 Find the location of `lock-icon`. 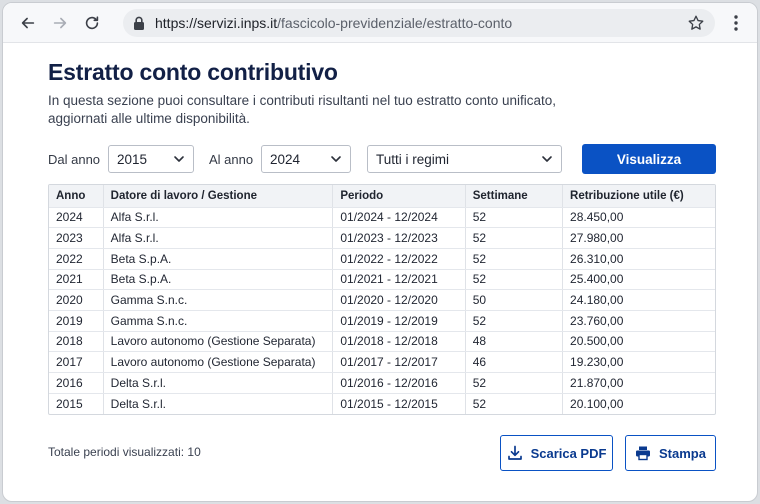

lock-icon is located at coordinates (139, 23).